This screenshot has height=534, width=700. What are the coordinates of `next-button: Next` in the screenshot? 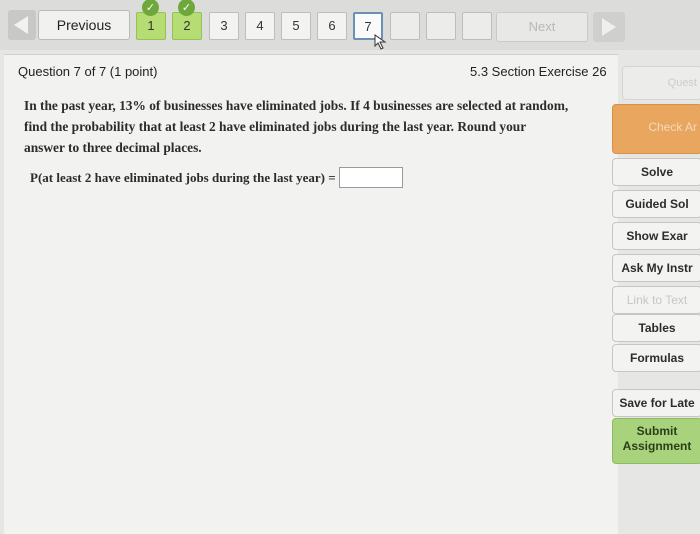 It's located at (542, 27).